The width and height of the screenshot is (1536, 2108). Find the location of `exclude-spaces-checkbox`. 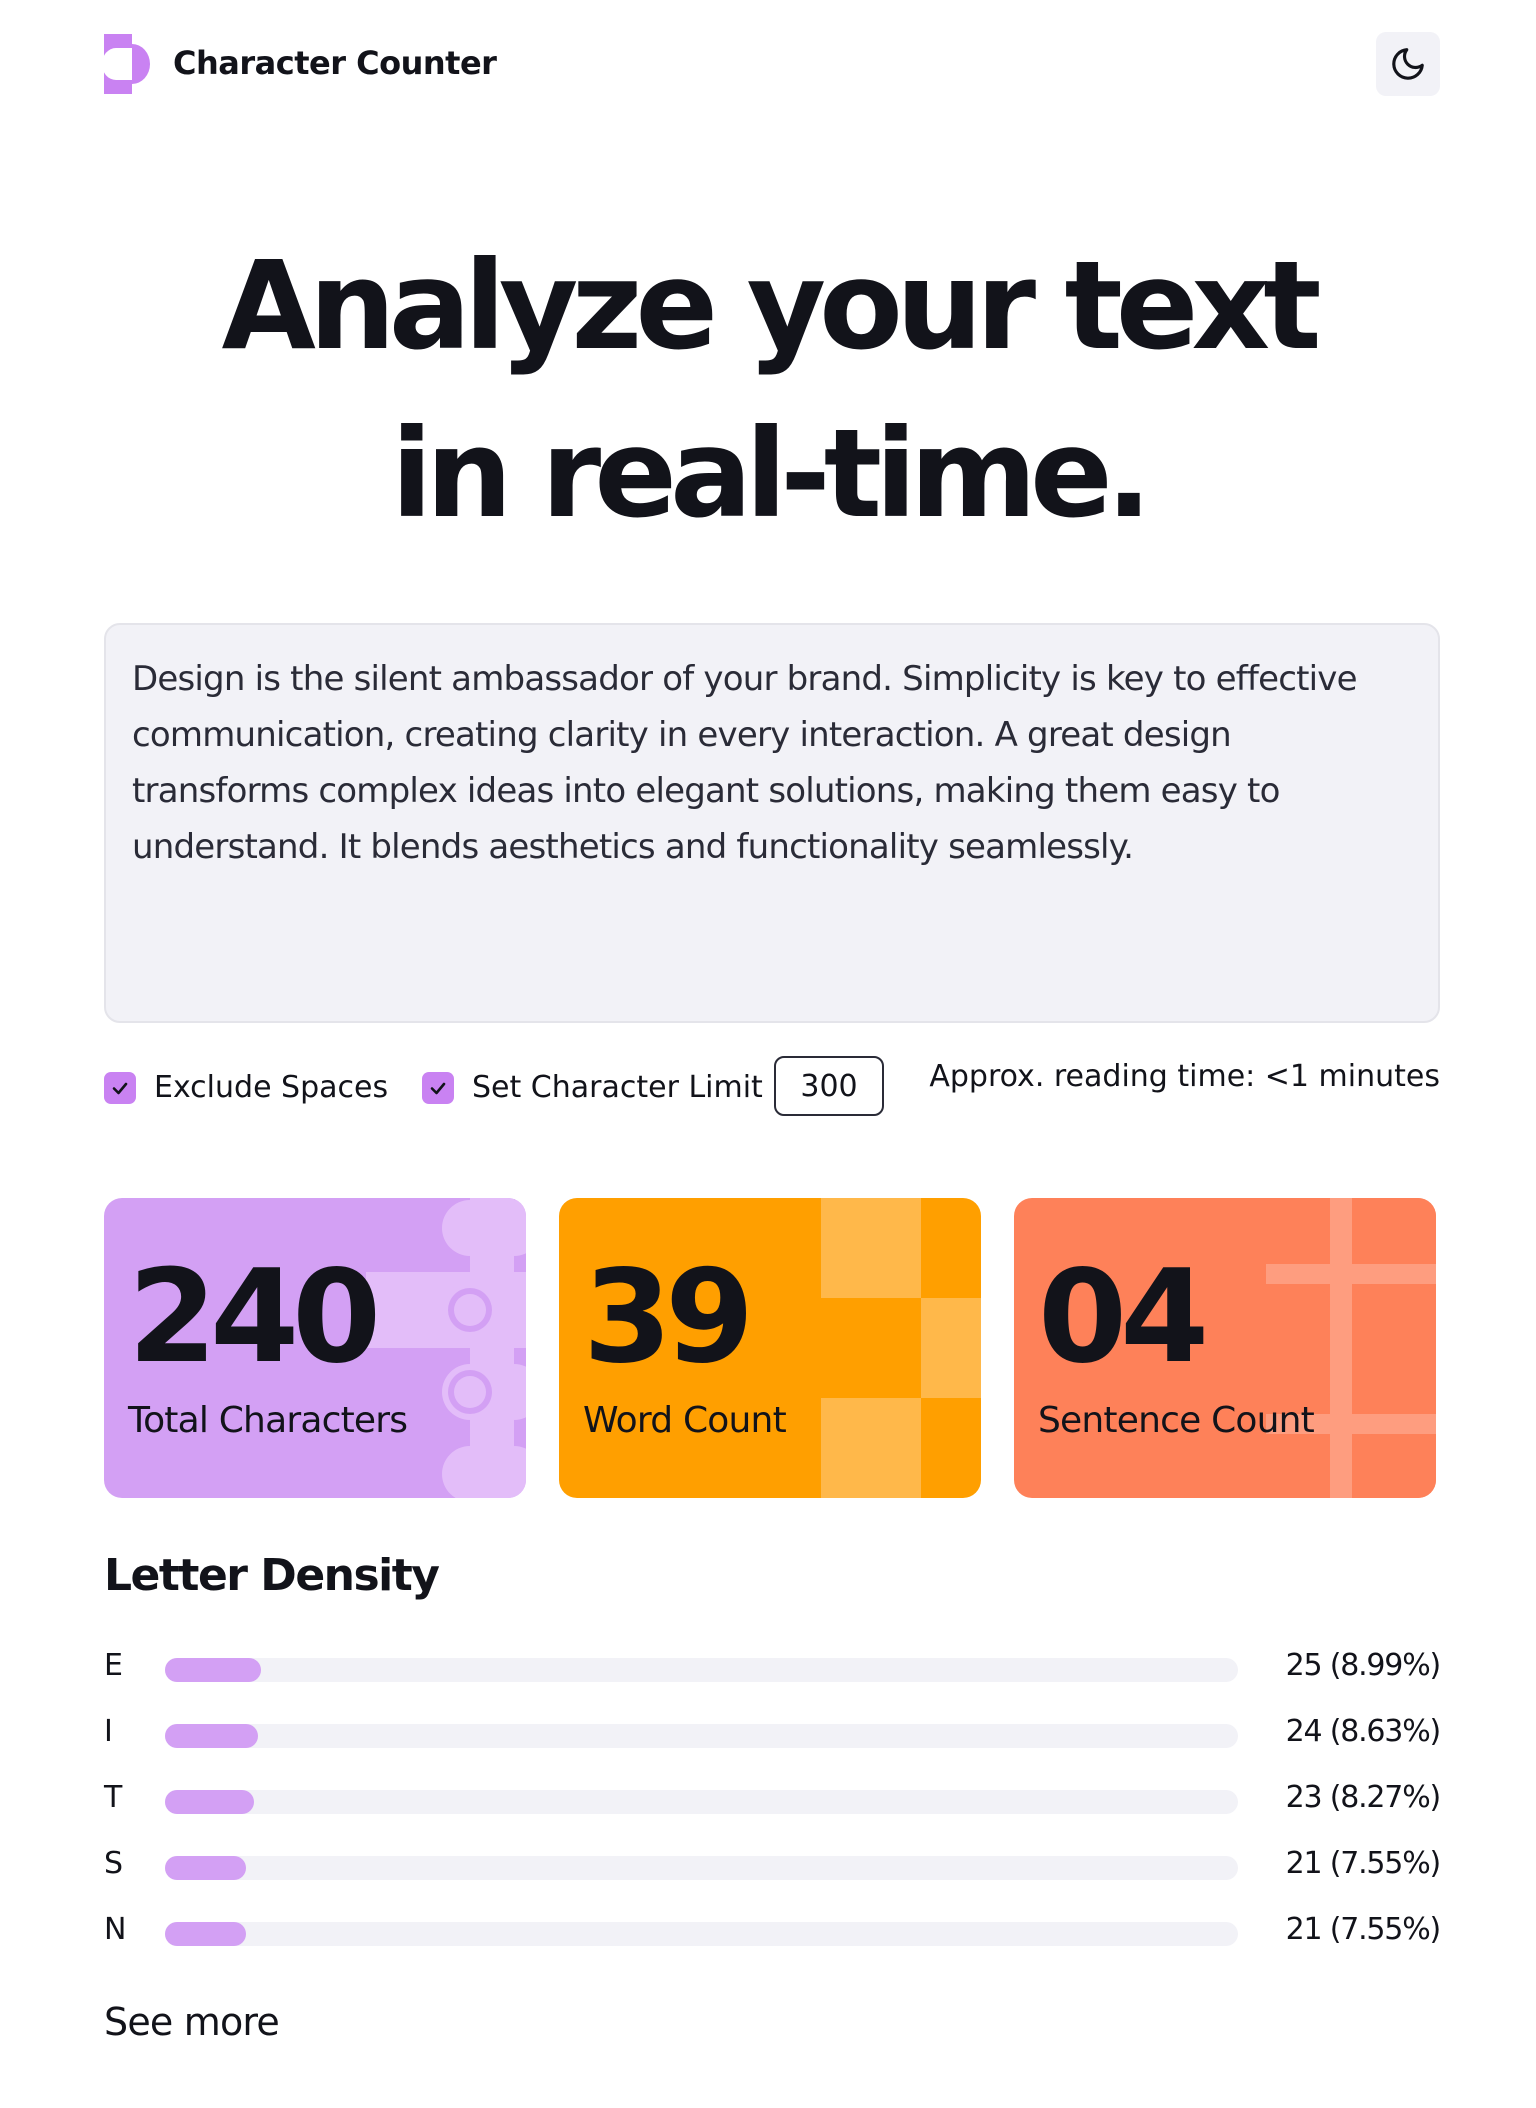

exclude-spaces-checkbox is located at coordinates (120, 1087).